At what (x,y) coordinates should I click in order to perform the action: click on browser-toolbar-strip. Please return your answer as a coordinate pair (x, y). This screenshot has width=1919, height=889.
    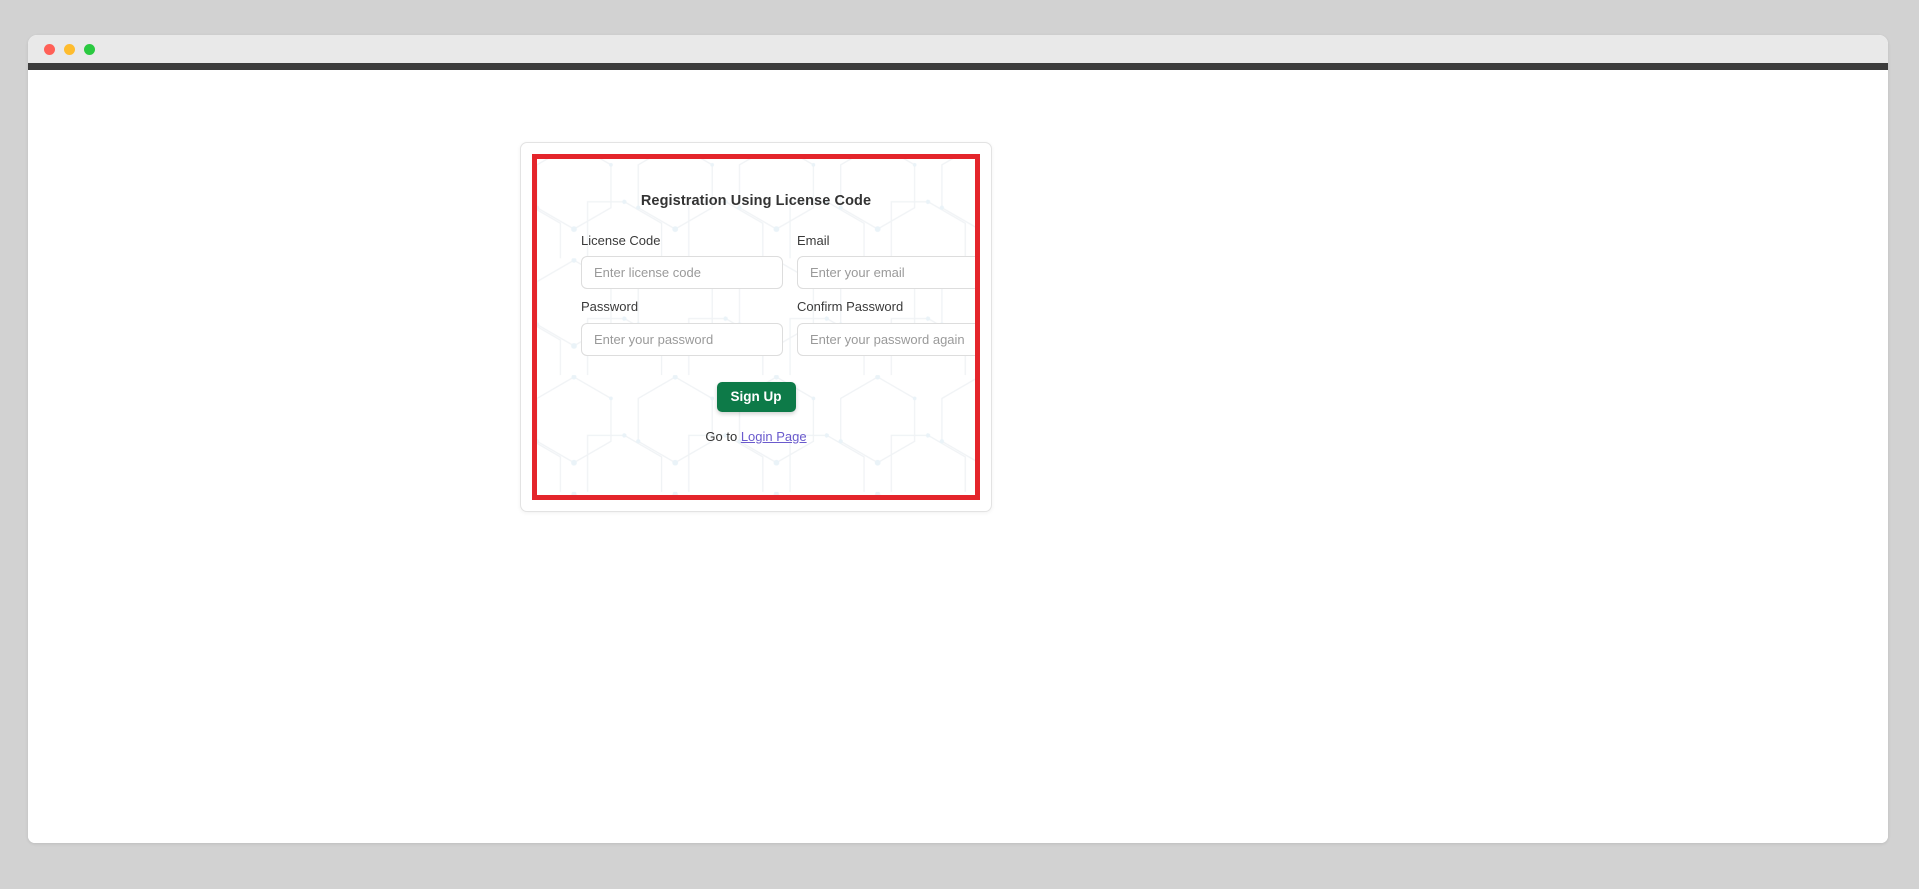
    Looking at the image, I should click on (958, 66).